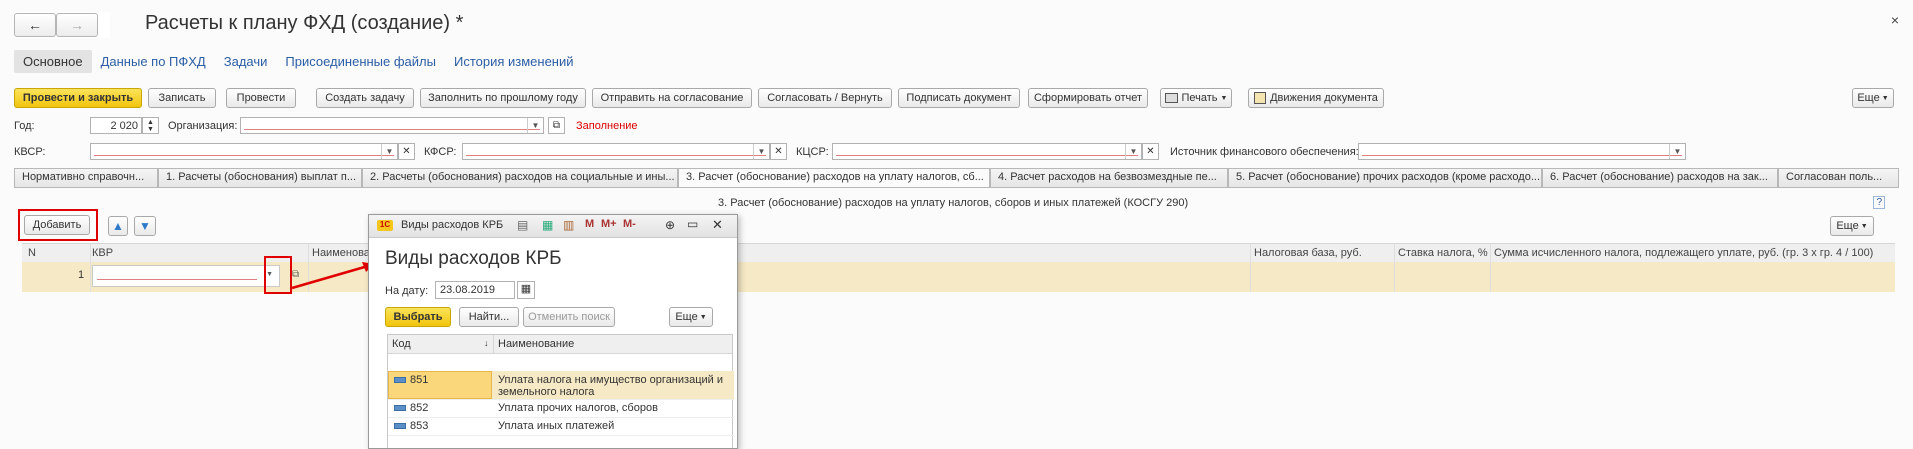 Image resolution: width=1913 pixels, height=449 pixels. Describe the element at coordinates (560, 344) in the screenshot. I see `codes-table-header: Код ↓ Наименование` at that location.